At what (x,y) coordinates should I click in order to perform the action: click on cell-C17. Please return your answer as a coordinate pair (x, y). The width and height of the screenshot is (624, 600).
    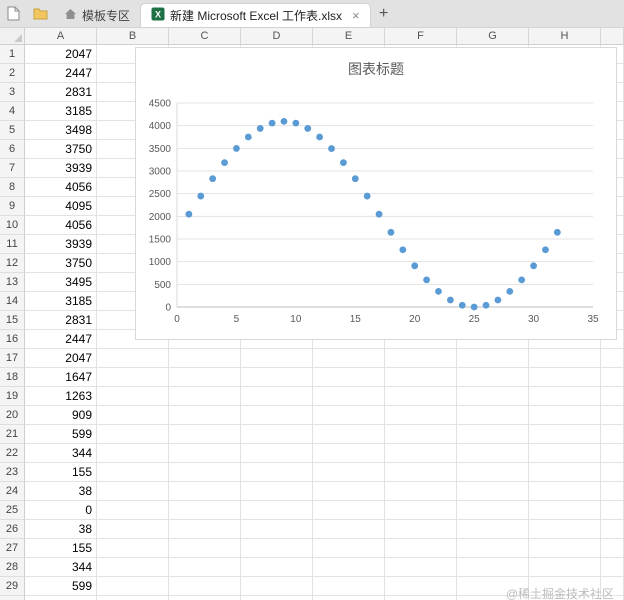
    Looking at the image, I should click on (205, 358).